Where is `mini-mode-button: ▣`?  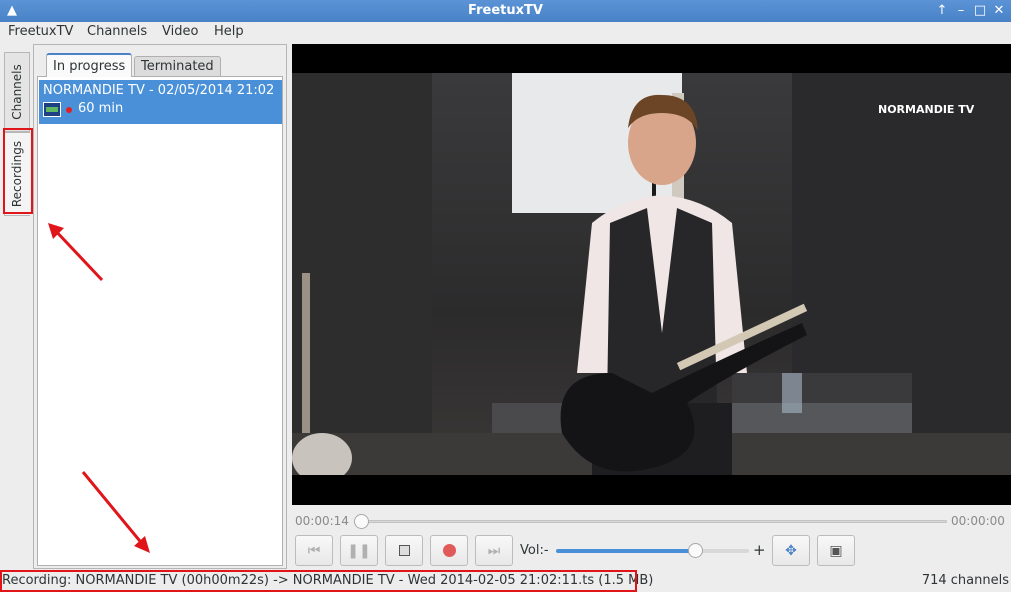 mini-mode-button: ▣ is located at coordinates (836, 550).